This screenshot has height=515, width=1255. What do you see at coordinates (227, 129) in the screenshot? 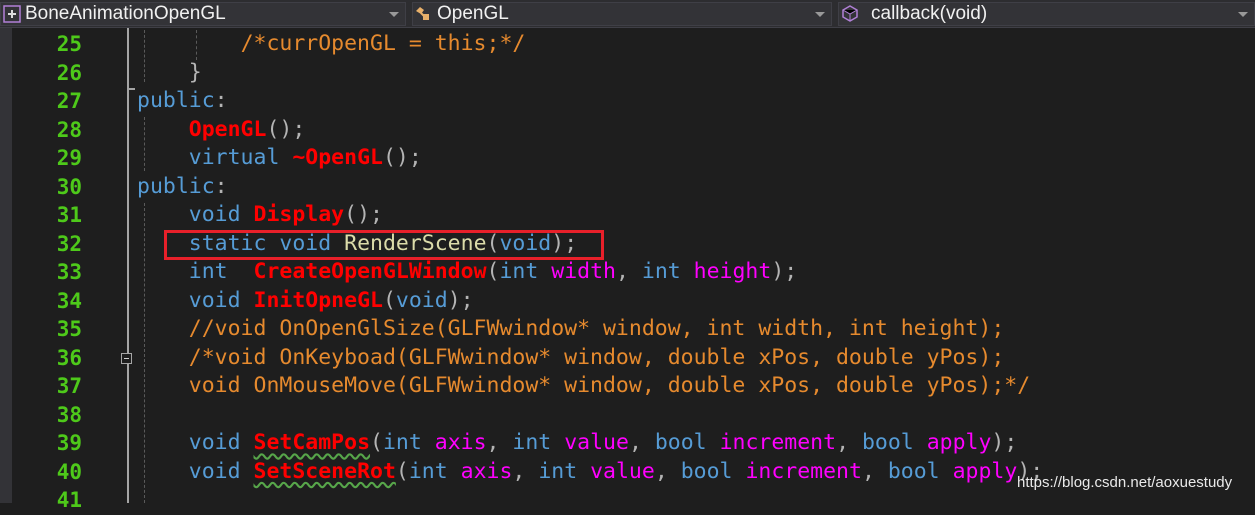
I see `code-token: OpenGL` at bounding box center [227, 129].